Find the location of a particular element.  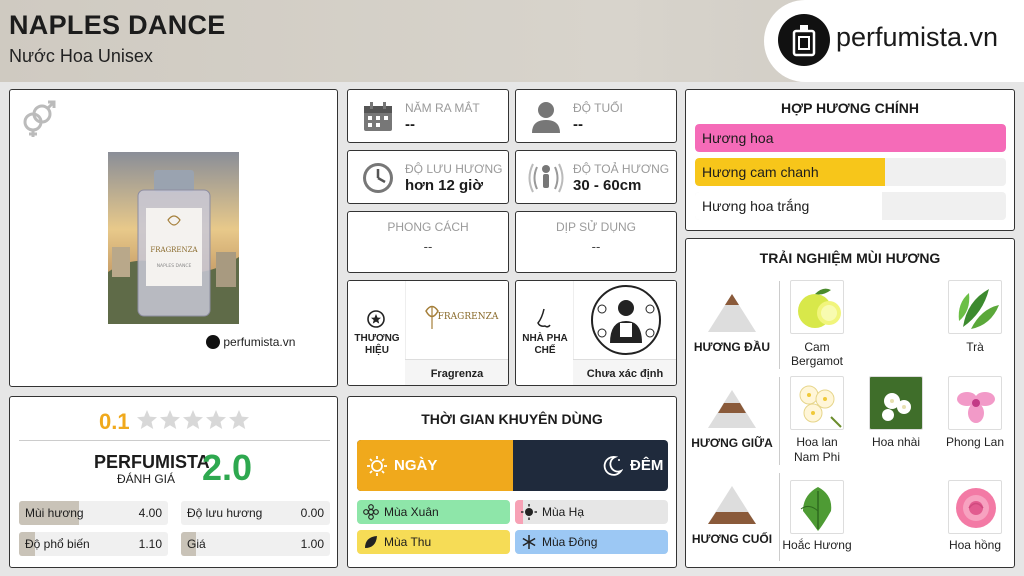

accord-label: Hương cam chanh is located at coordinates (760, 172).